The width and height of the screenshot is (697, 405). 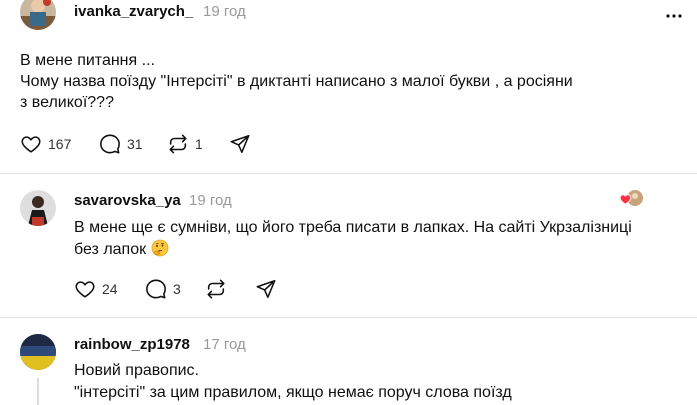 I want to click on liked-by-author-badge, so click(x=631, y=199).